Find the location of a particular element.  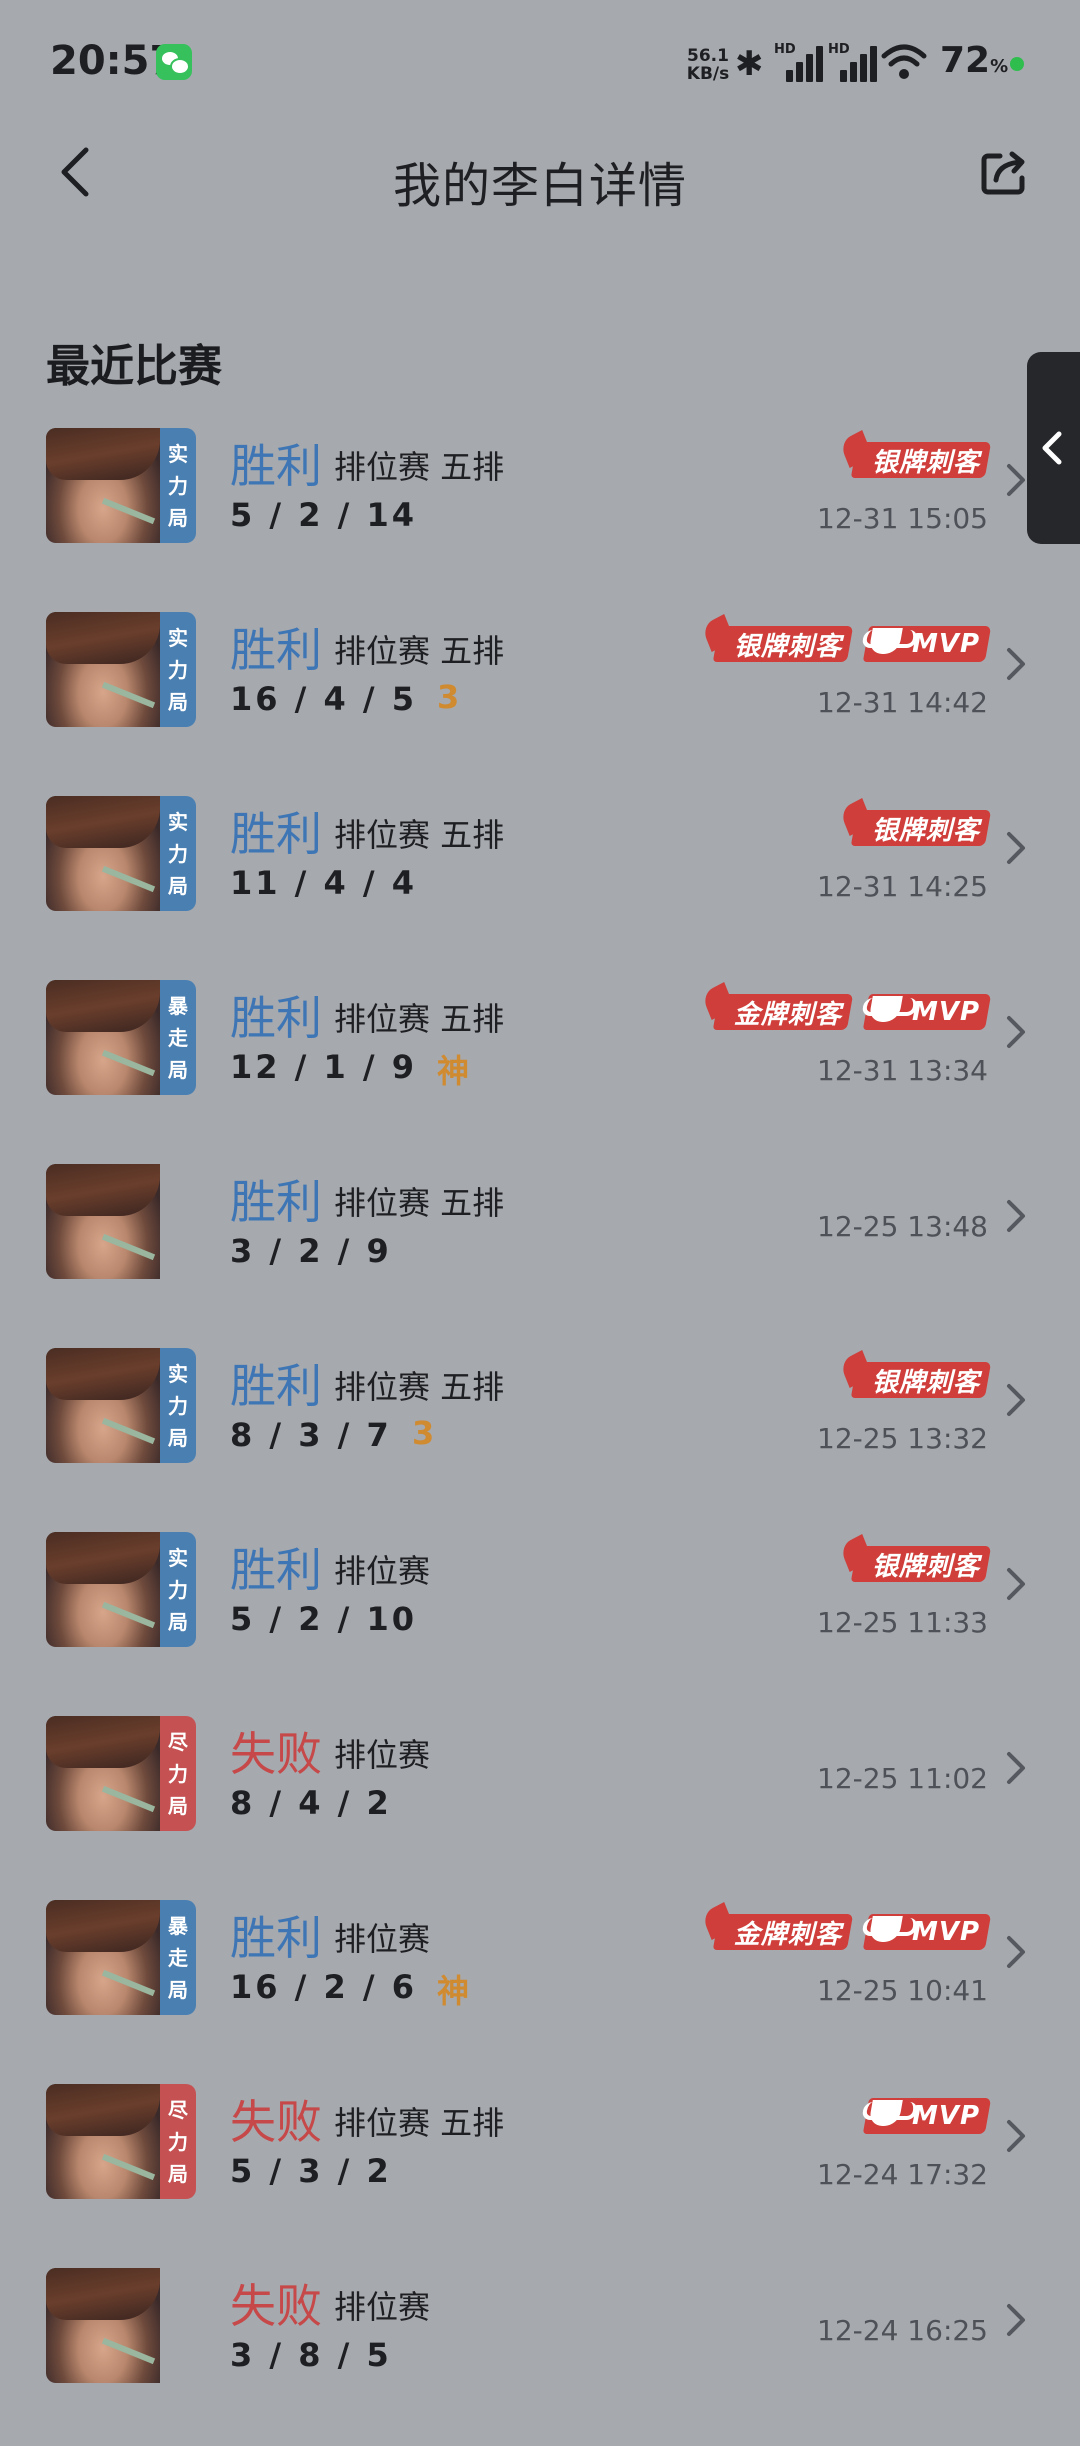

battery-level: 72% is located at coordinates (974, 60).